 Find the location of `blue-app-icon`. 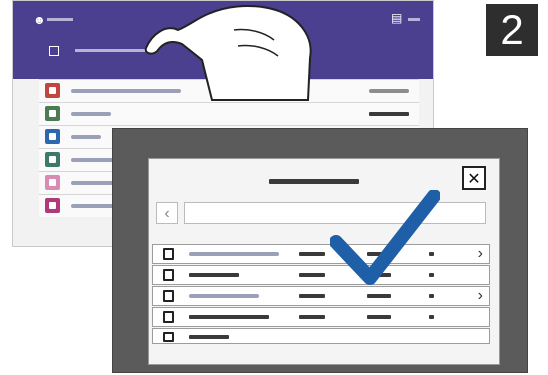

blue-app-icon is located at coordinates (52, 136).